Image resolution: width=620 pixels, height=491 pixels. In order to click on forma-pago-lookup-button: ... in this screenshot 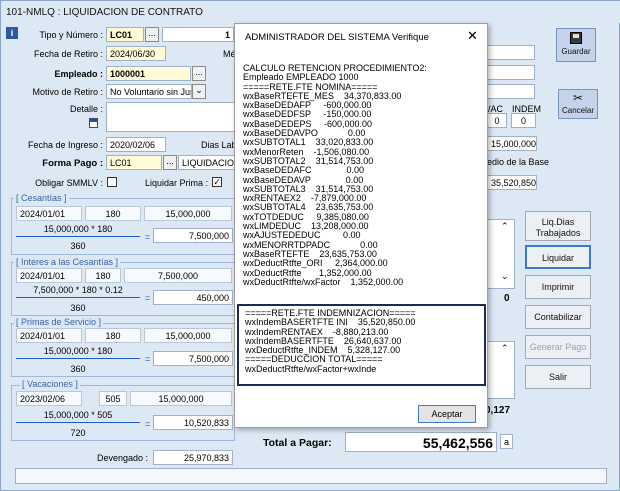, I will do `click(170, 162)`.